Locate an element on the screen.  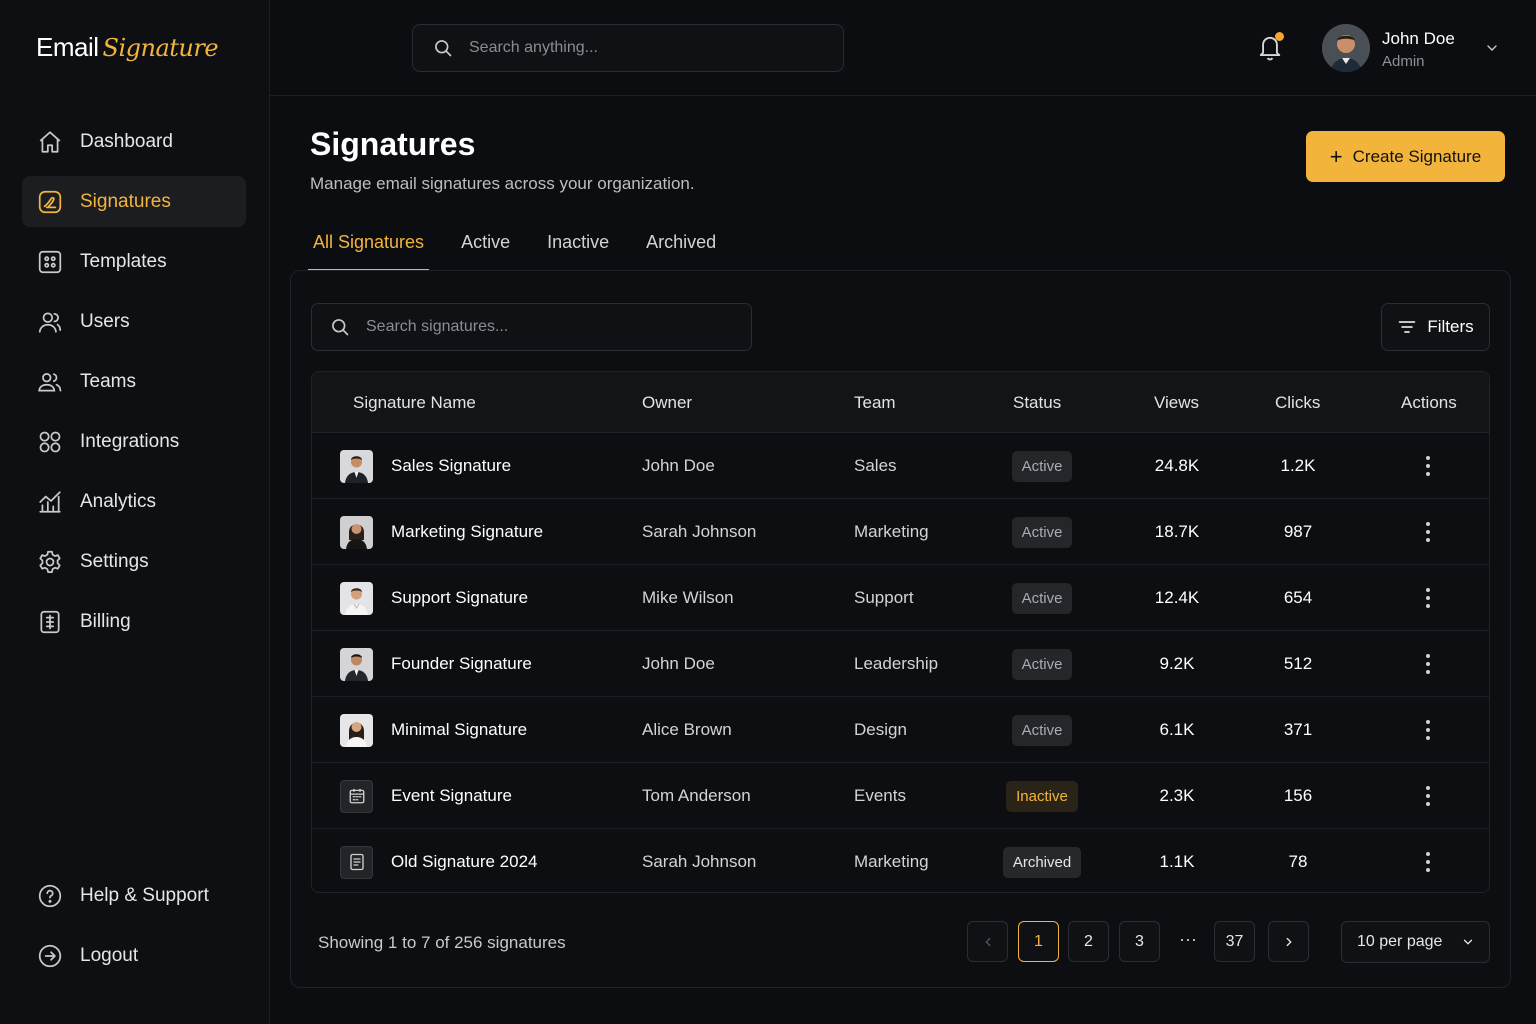
team-cell: Support is located at coordinates (884, 597).